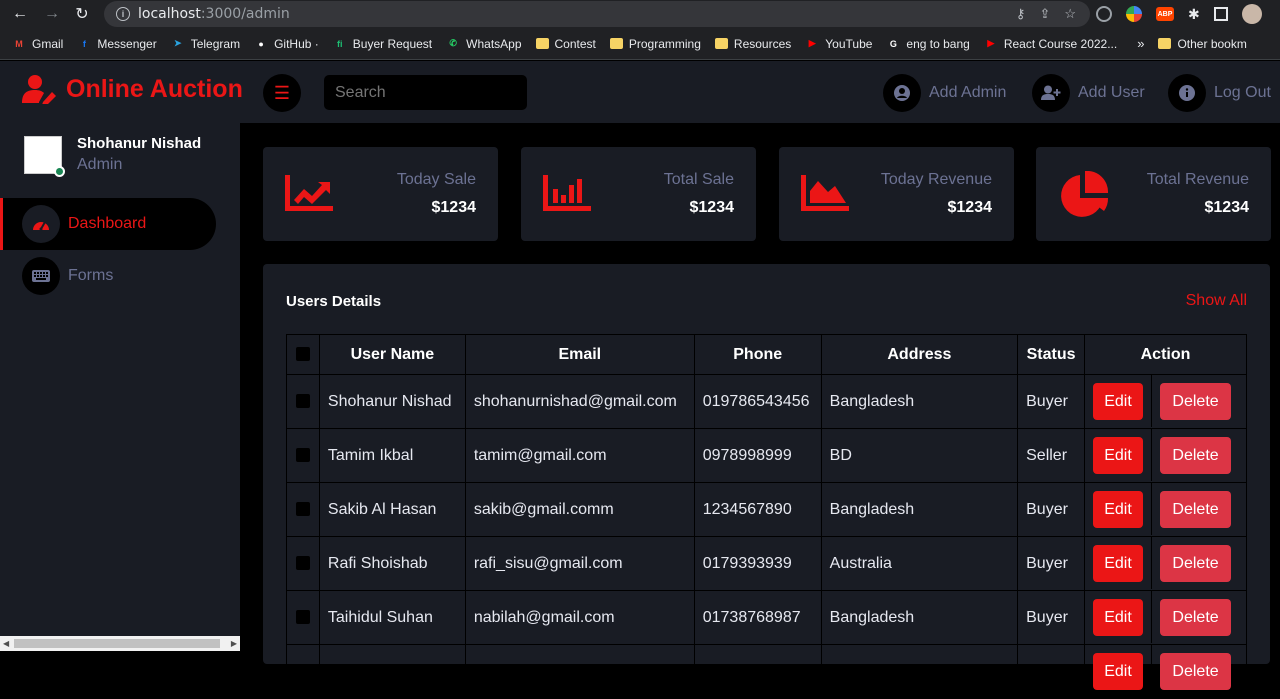  Describe the element at coordinates (82, 14) in the screenshot. I see `reload-icon: ↻` at that location.